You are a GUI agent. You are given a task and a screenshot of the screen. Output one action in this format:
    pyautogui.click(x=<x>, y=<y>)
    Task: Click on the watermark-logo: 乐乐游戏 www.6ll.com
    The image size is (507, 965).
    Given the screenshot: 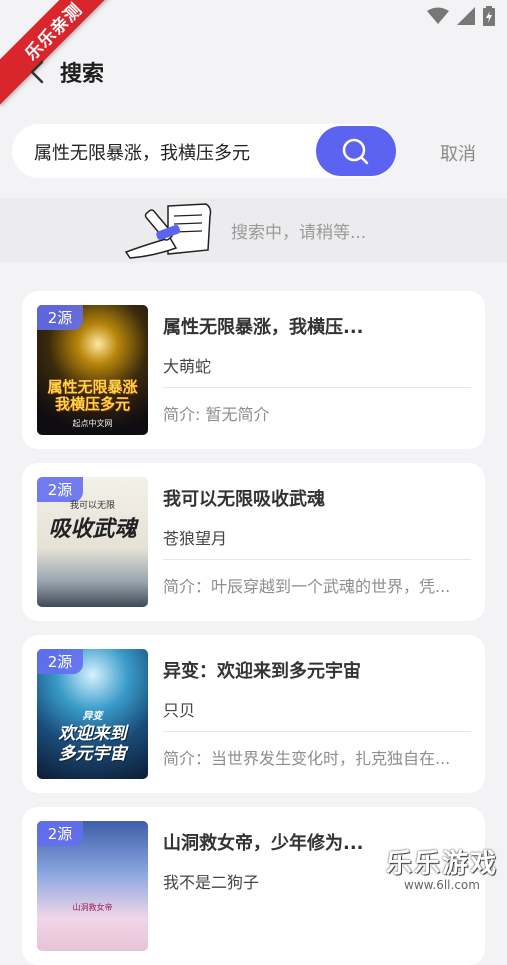 What is the action you would take?
    pyautogui.click(x=442, y=871)
    